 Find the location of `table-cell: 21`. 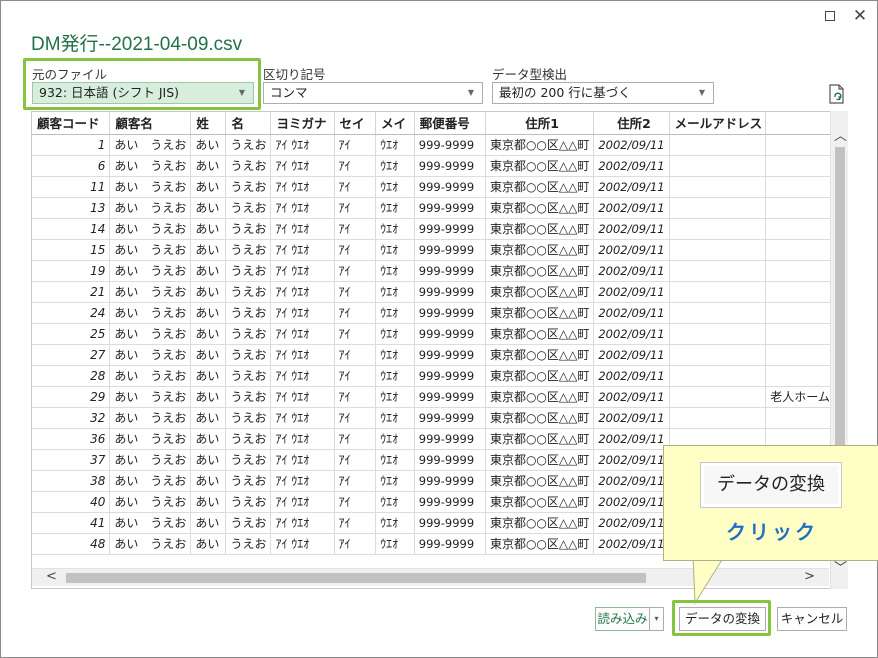

table-cell: 21 is located at coordinates (71, 292).